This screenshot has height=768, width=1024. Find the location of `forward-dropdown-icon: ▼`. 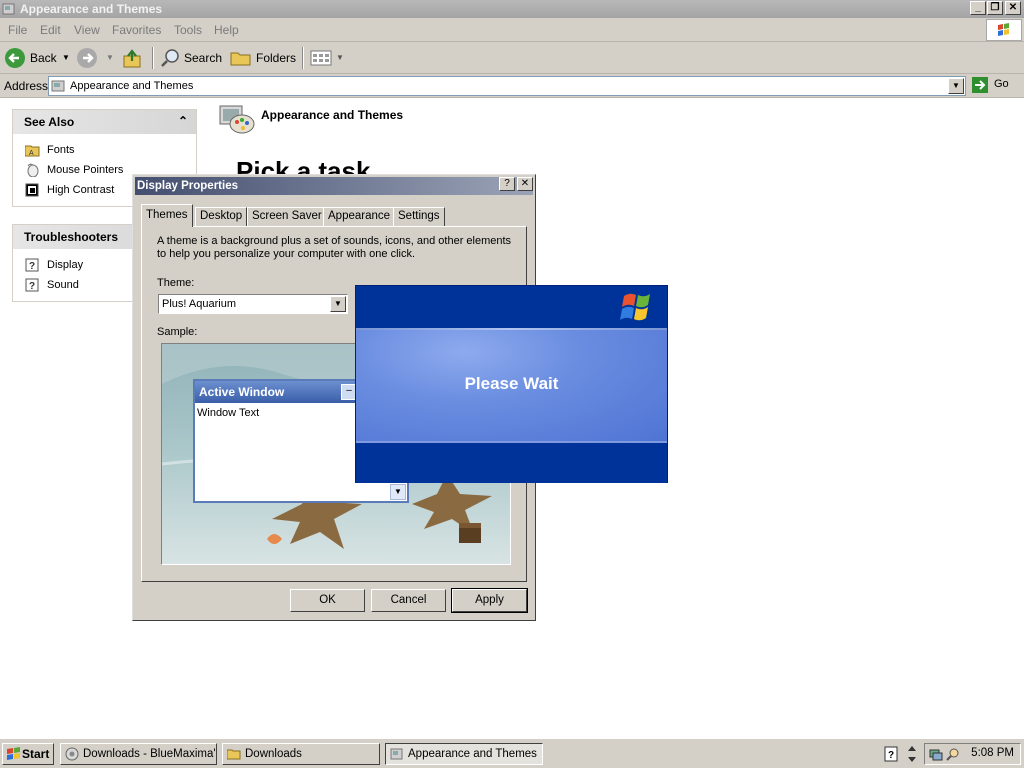

forward-dropdown-icon: ▼ is located at coordinates (110, 58).